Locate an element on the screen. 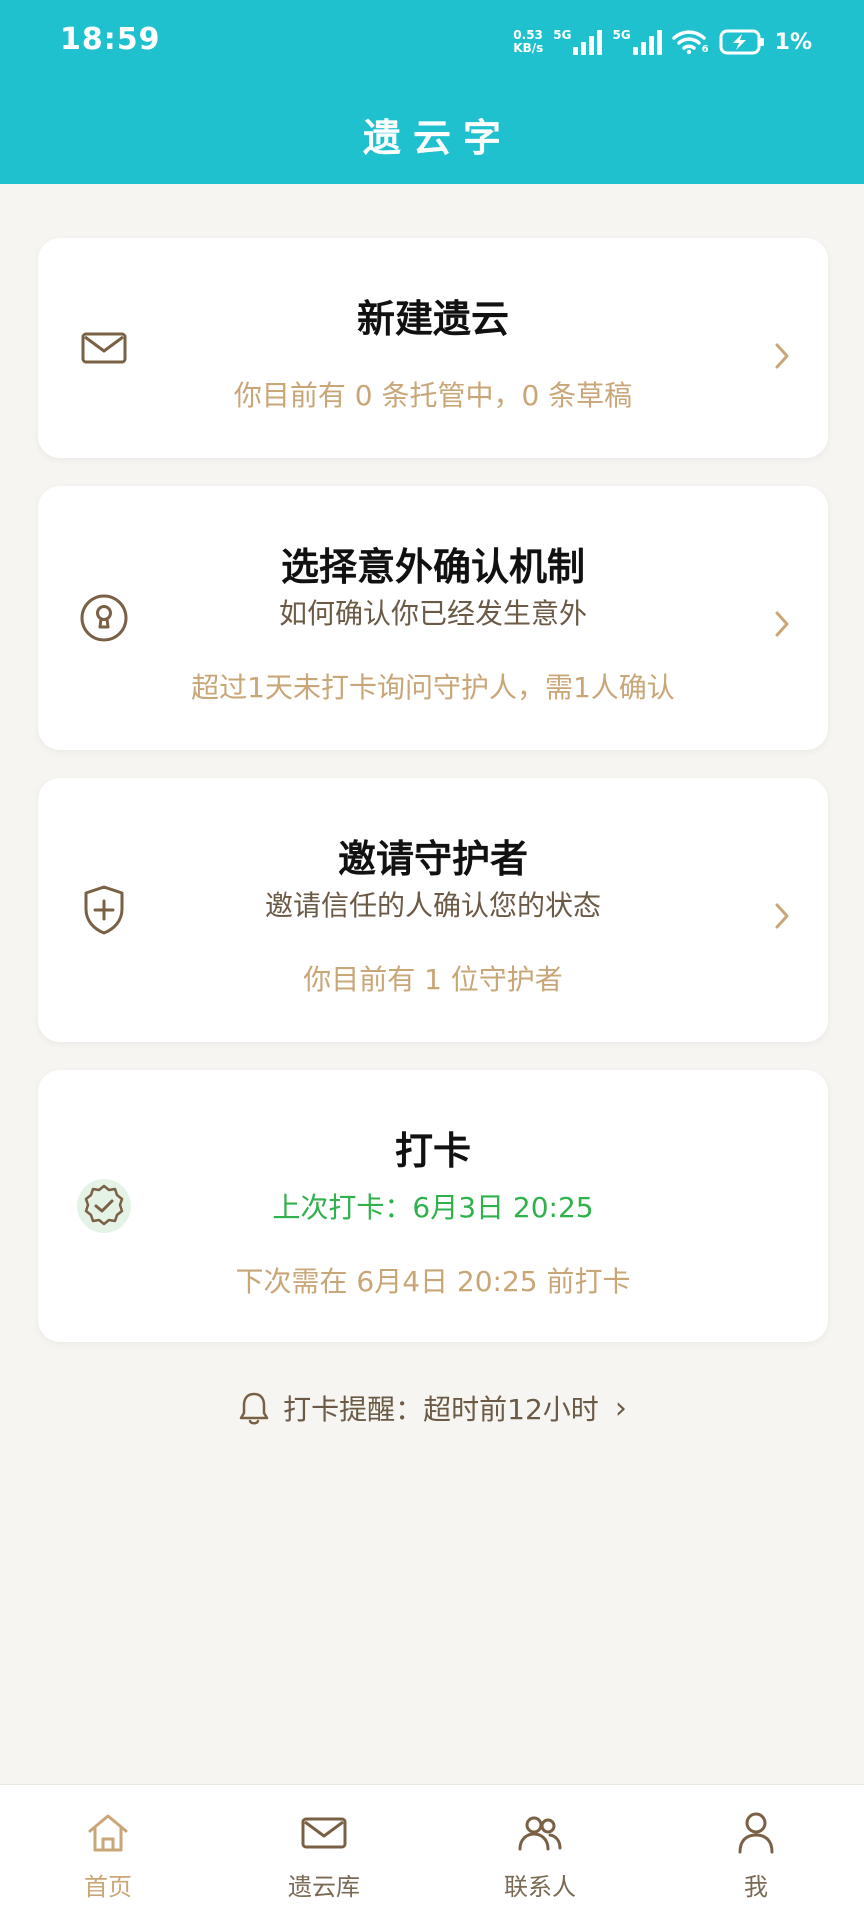  invite-guardian-title: 邀请守护者 is located at coordinates (432, 859).